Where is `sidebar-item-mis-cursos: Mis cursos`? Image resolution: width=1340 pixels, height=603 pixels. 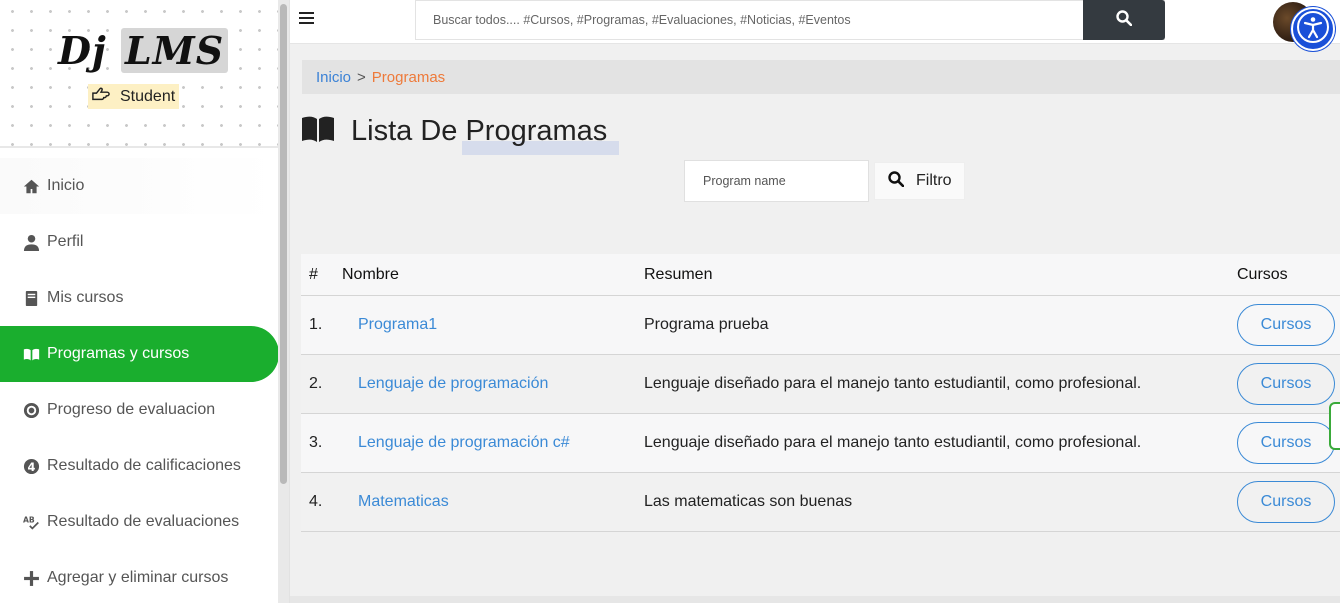
sidebar-item-mis-cursos: Mis cursos is located at coordinates (139, 298).